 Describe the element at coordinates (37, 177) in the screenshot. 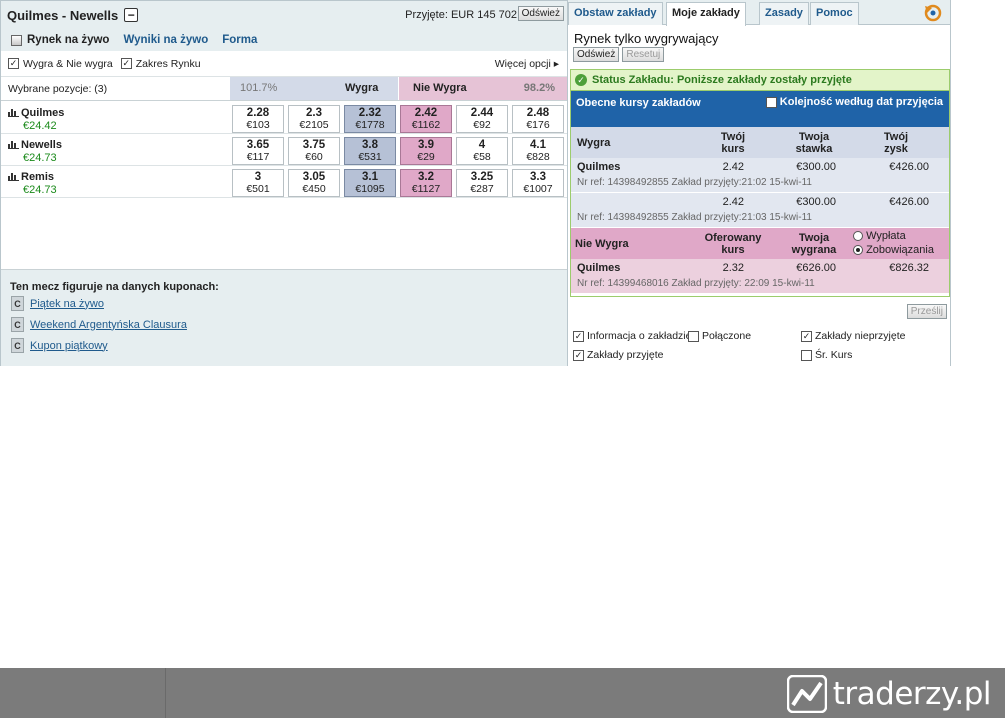

I see `runner-name: Remis` at that location.